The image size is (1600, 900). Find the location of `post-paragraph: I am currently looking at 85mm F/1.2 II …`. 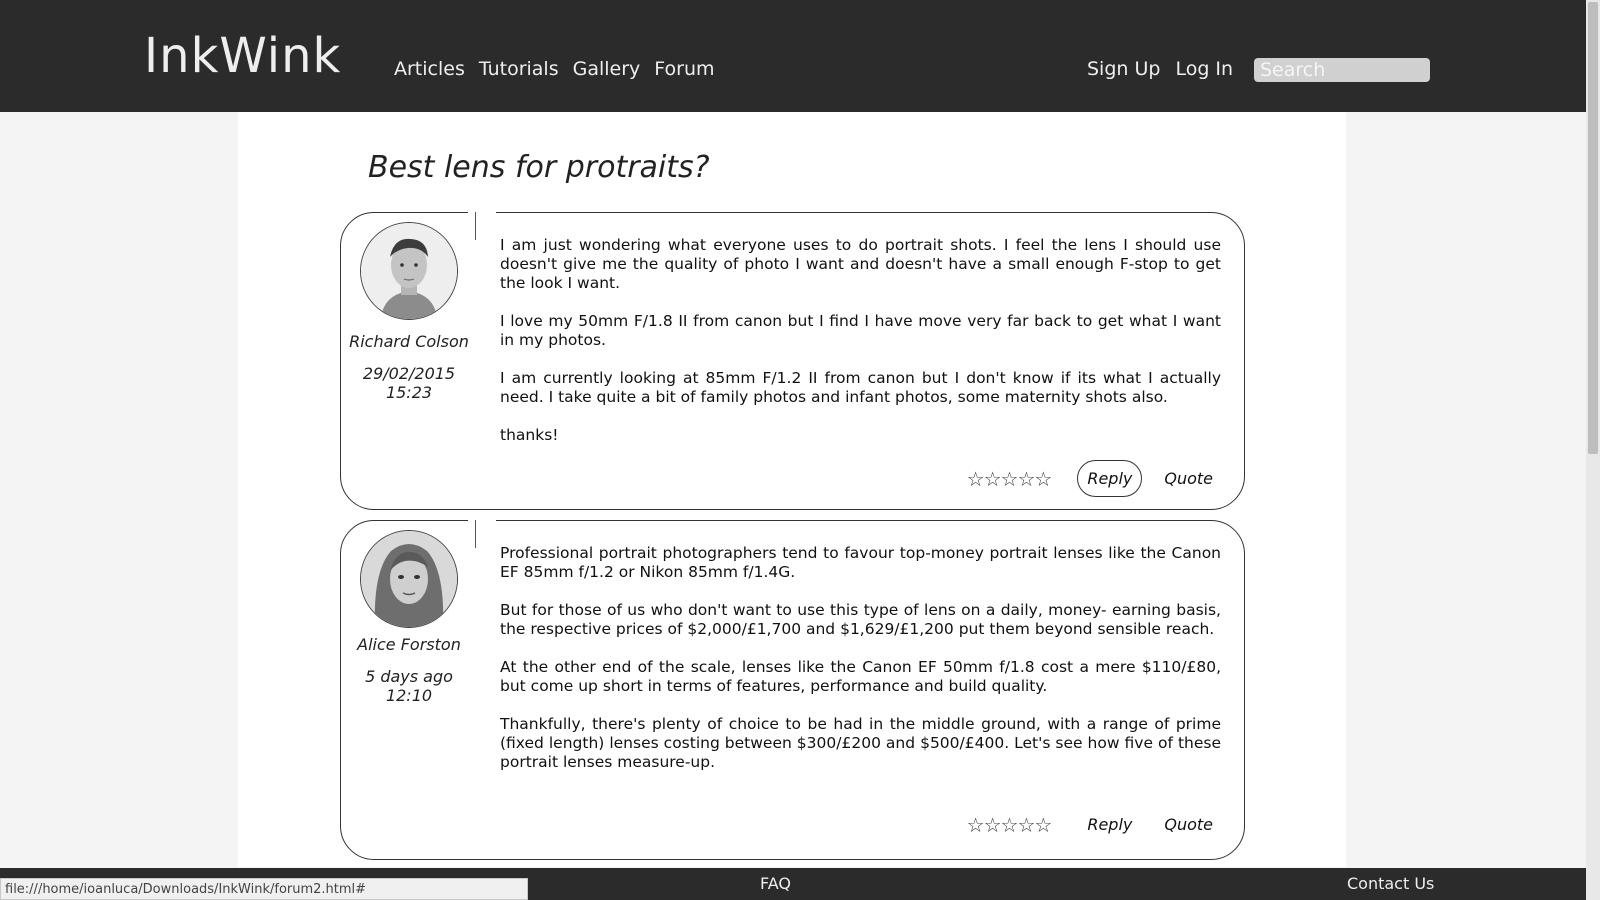

post-paragraph: I am currently looking at 85mm F/1.2 II … is located at coordinates (860, 387).